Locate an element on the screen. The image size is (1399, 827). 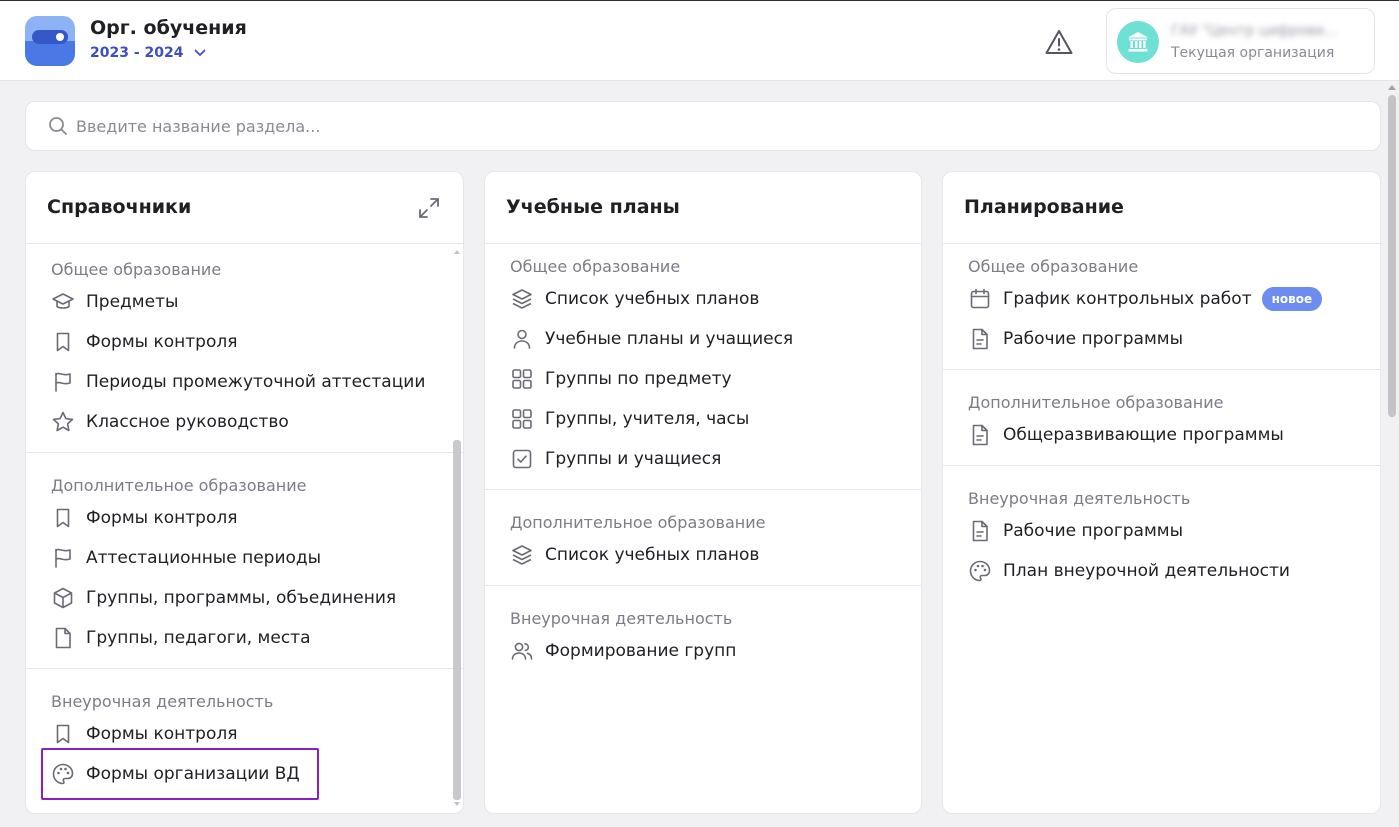
calendar-icon is located at coordinates (980, 299).